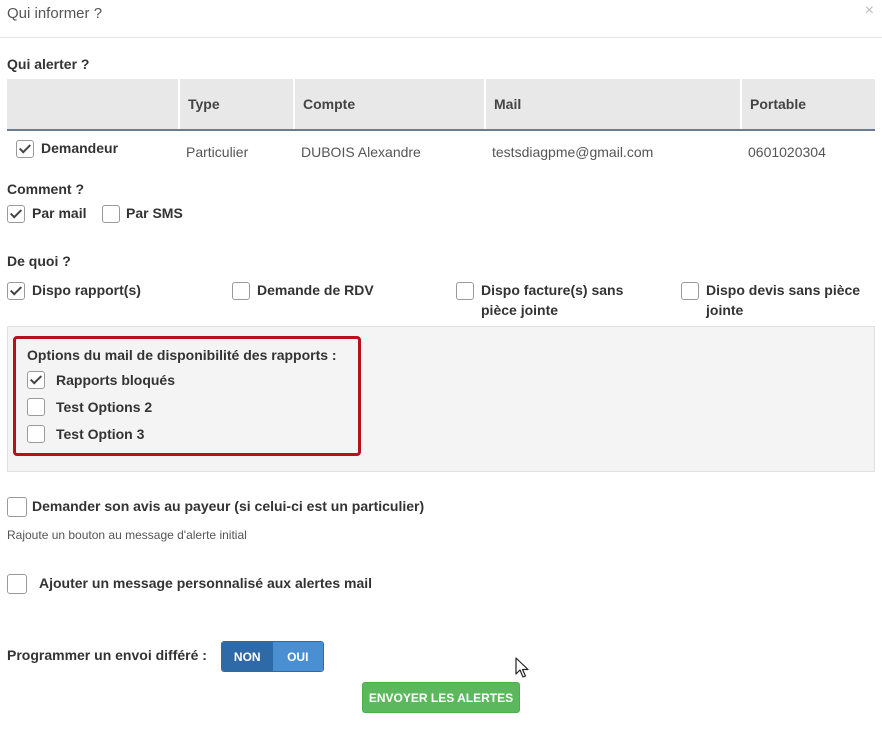 This screenshot has height=739, width=882. Describe the element at coordinates (315, 290) in the screenshot. I see `appointment-request-label: Demande de RDV` at that location.